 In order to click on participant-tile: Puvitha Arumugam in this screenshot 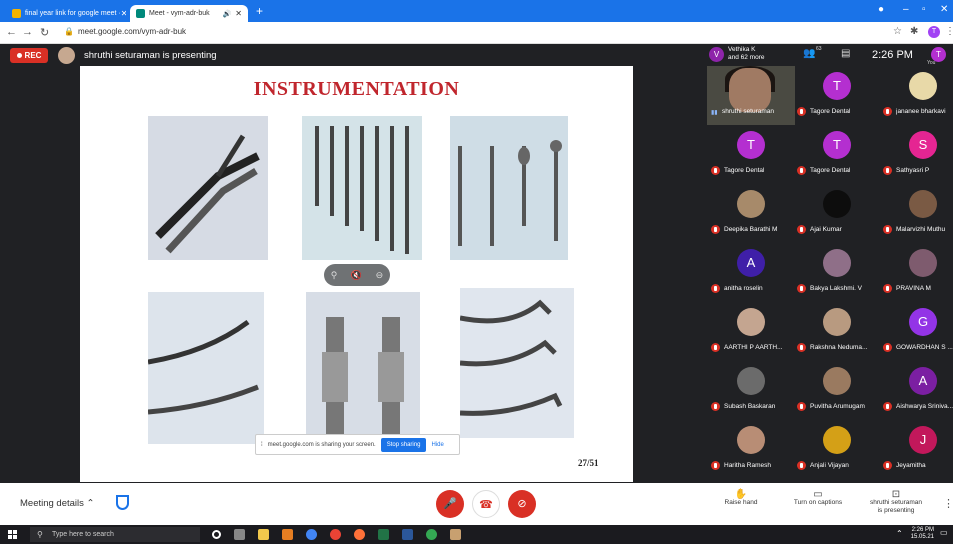, I will do `click(837, 390)`.